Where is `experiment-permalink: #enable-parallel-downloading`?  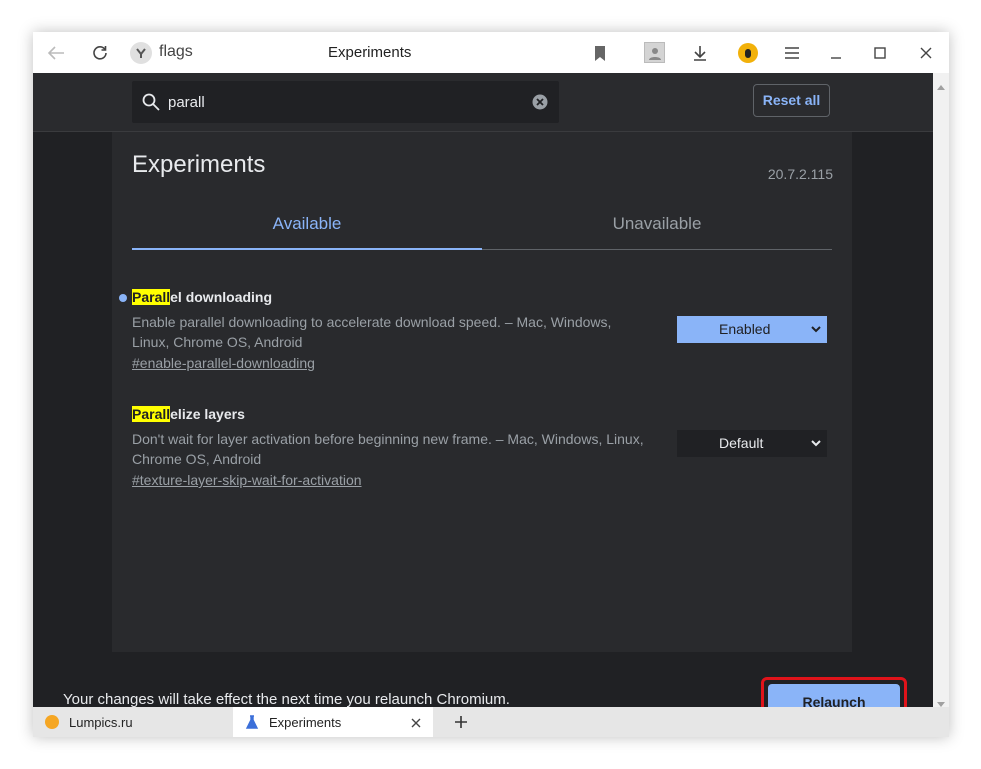
experiment-permalink: #enable-parallel-downloading is located at coordinates (223, 363).